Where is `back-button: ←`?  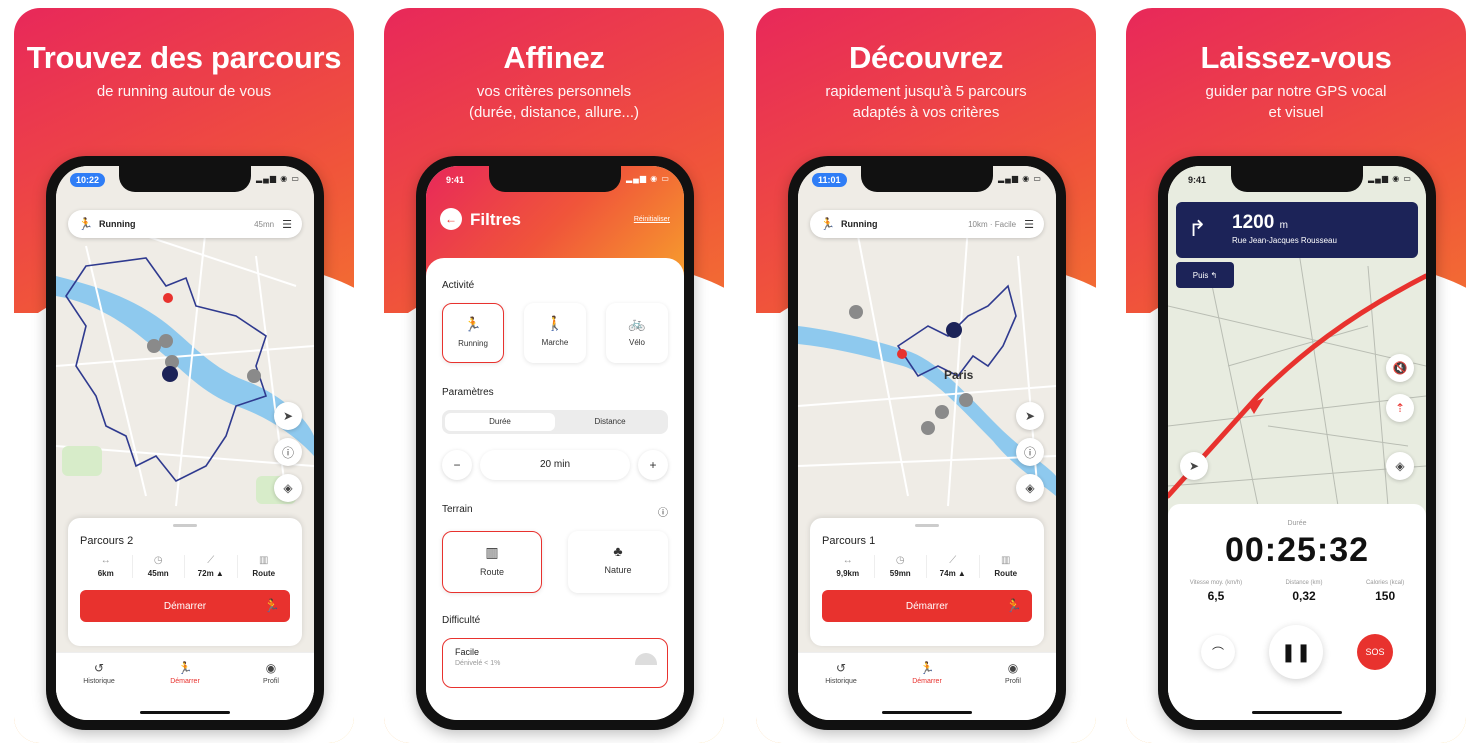 back-button: ← is located at coordinates (451, 219).